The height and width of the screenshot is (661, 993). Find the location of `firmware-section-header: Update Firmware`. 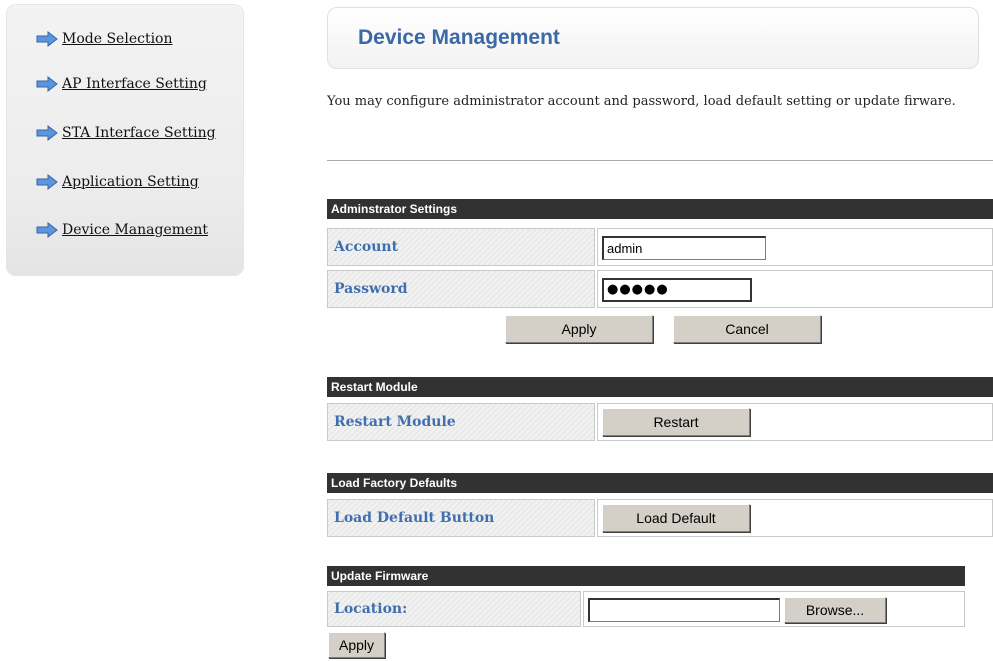

firmware-section-header: Update Firmware is located at coordinates (646, 576).